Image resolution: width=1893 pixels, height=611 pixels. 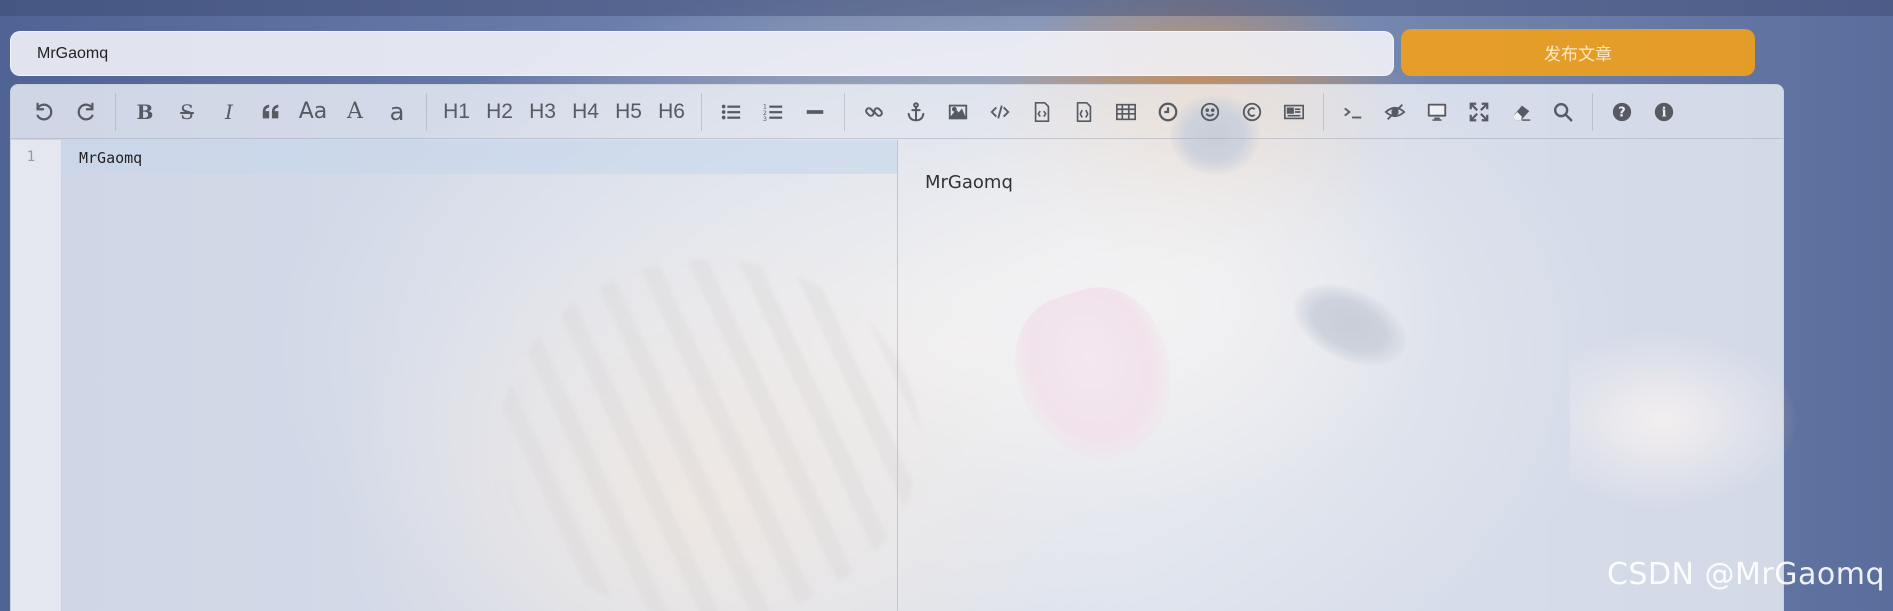 What do you see at coordinates (969, 182) in the screenshot?
I see `preview-paragraph: MrGaomq` at bounding box center [969, 182].